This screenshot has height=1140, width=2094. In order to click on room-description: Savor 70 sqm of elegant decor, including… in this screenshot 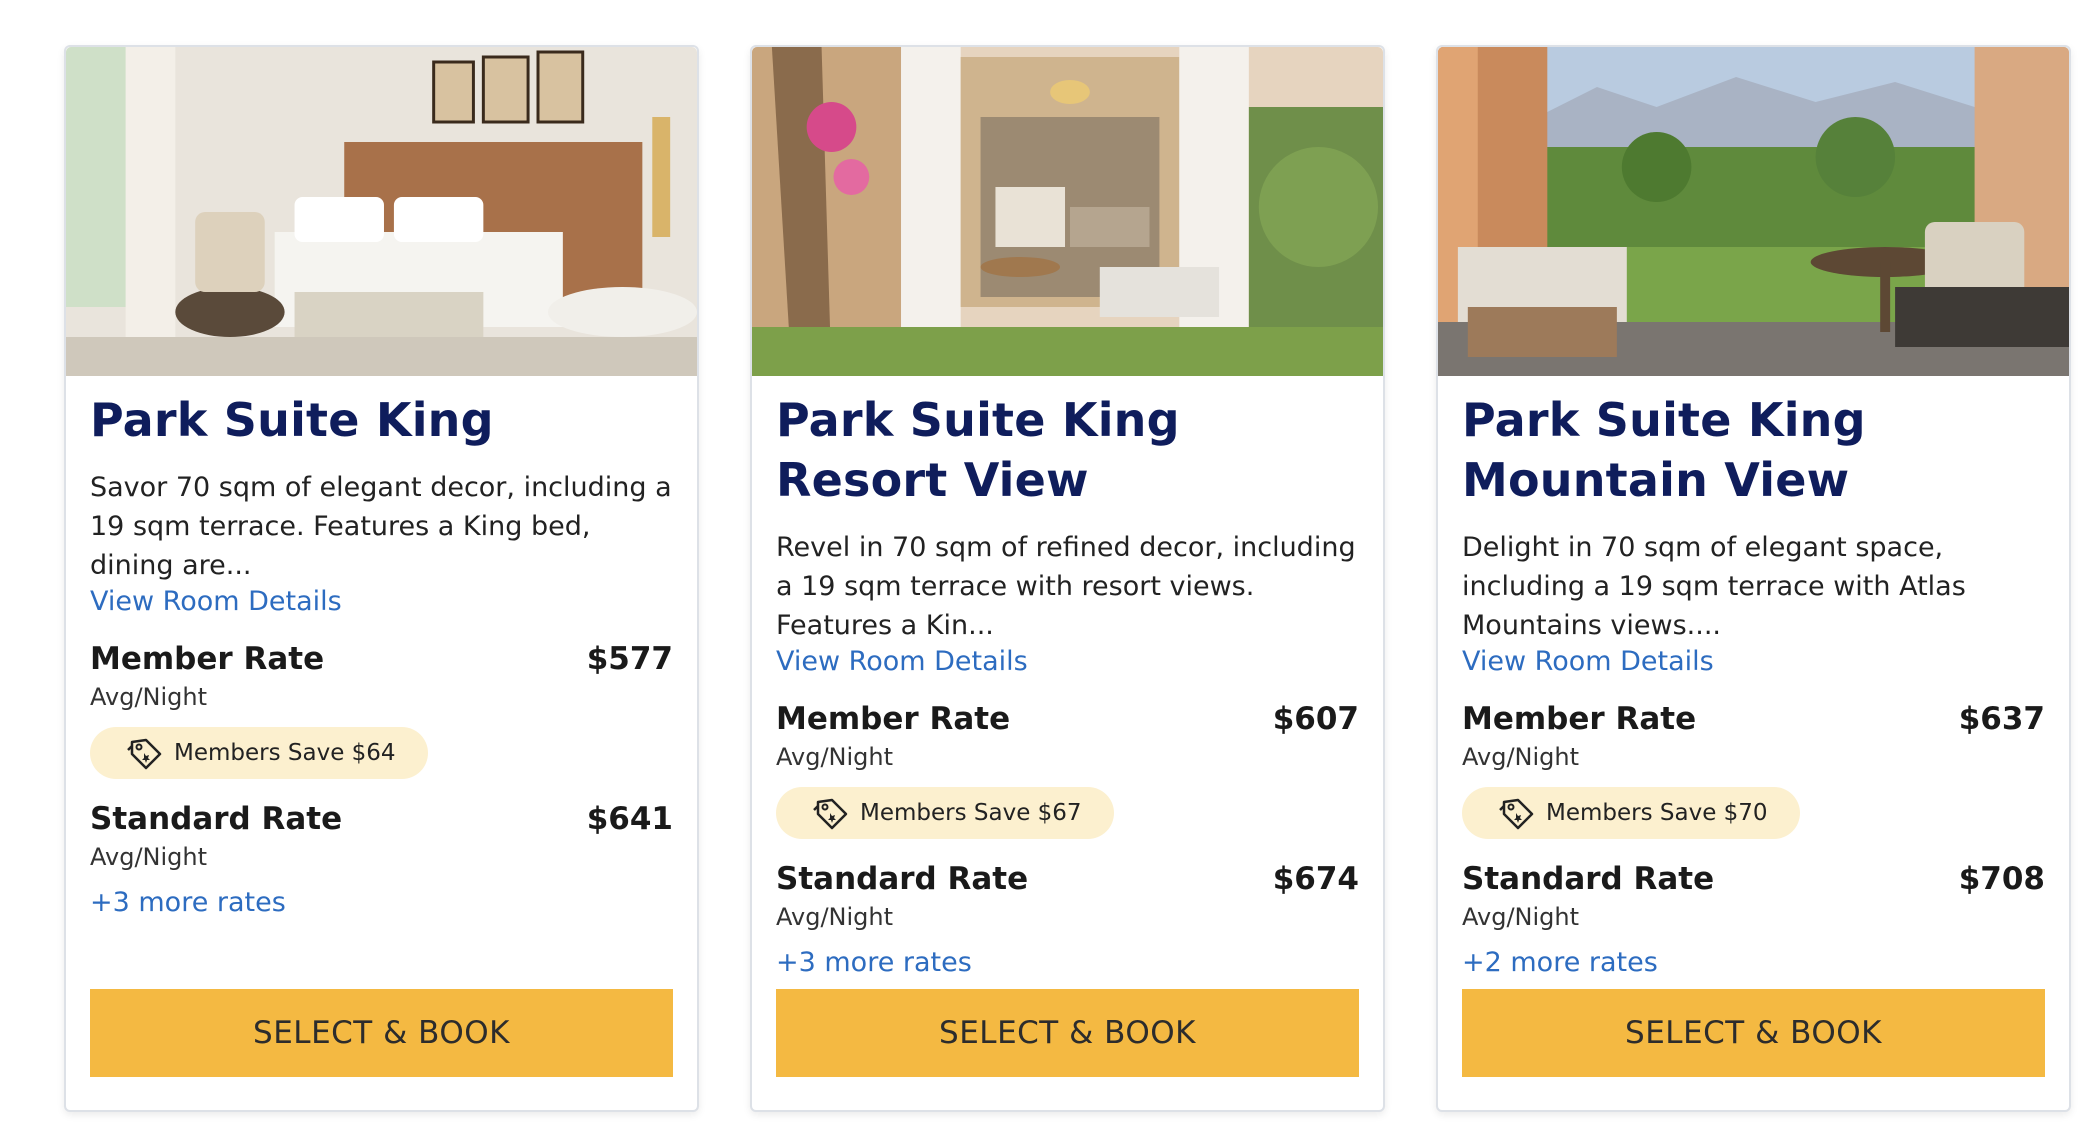, I will do `click(381, 526)`.